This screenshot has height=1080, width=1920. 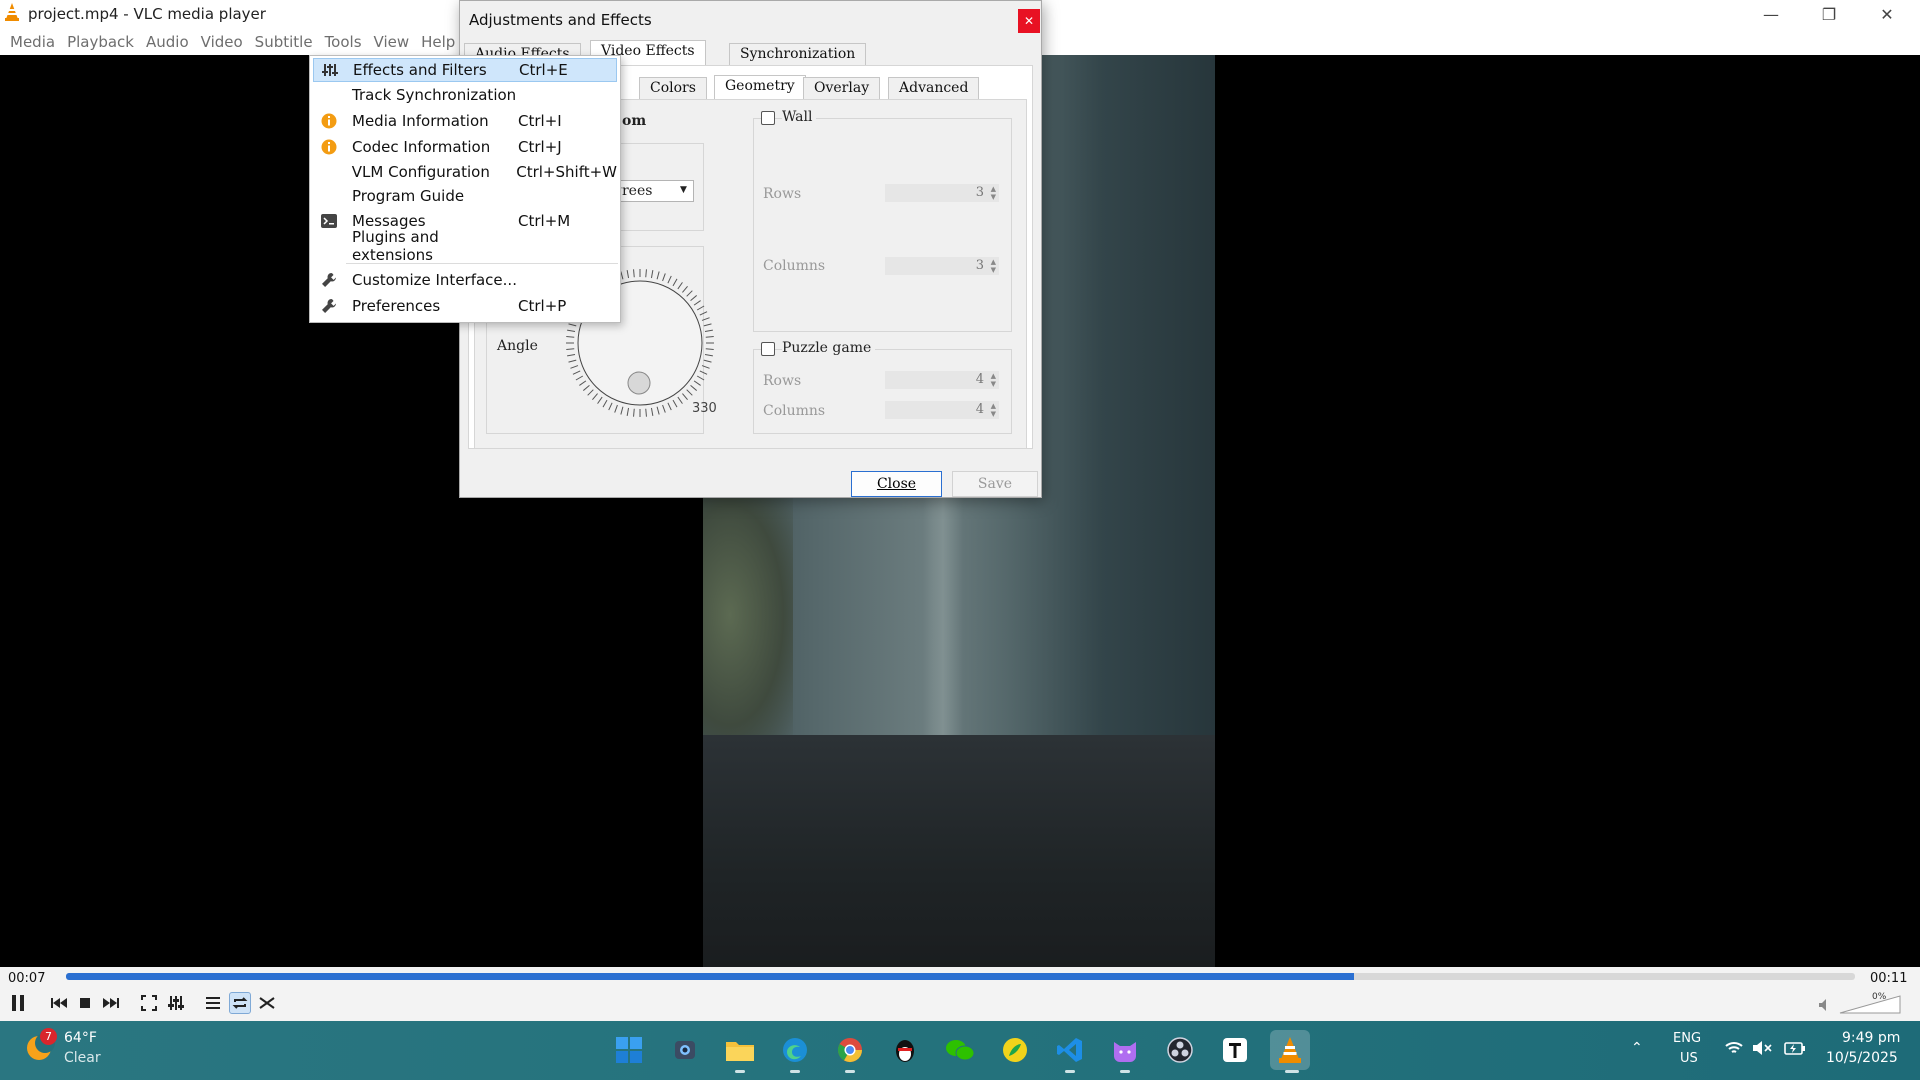 I want to click on vscode-icon, so click(x=1069, y=1050).